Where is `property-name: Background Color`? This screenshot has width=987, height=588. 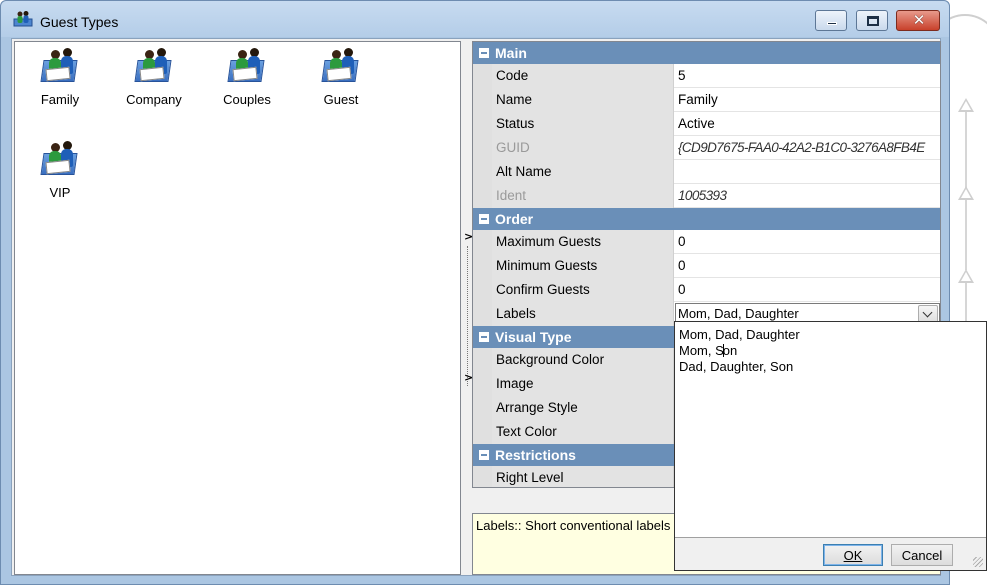 property-name: Background Color is located at coordinates (583, 360).